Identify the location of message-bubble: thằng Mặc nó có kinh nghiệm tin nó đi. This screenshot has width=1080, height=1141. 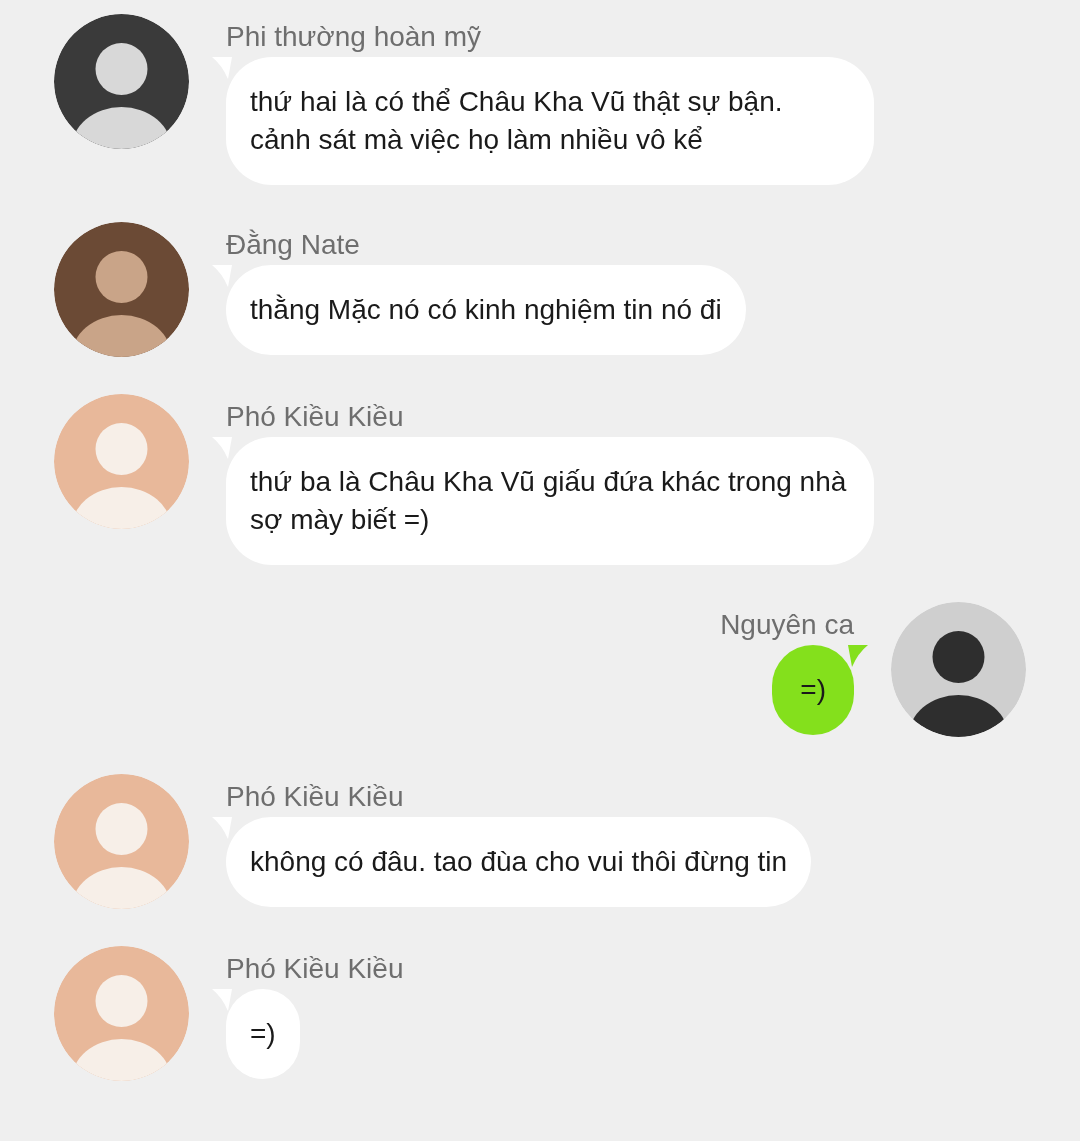
(486, 310).